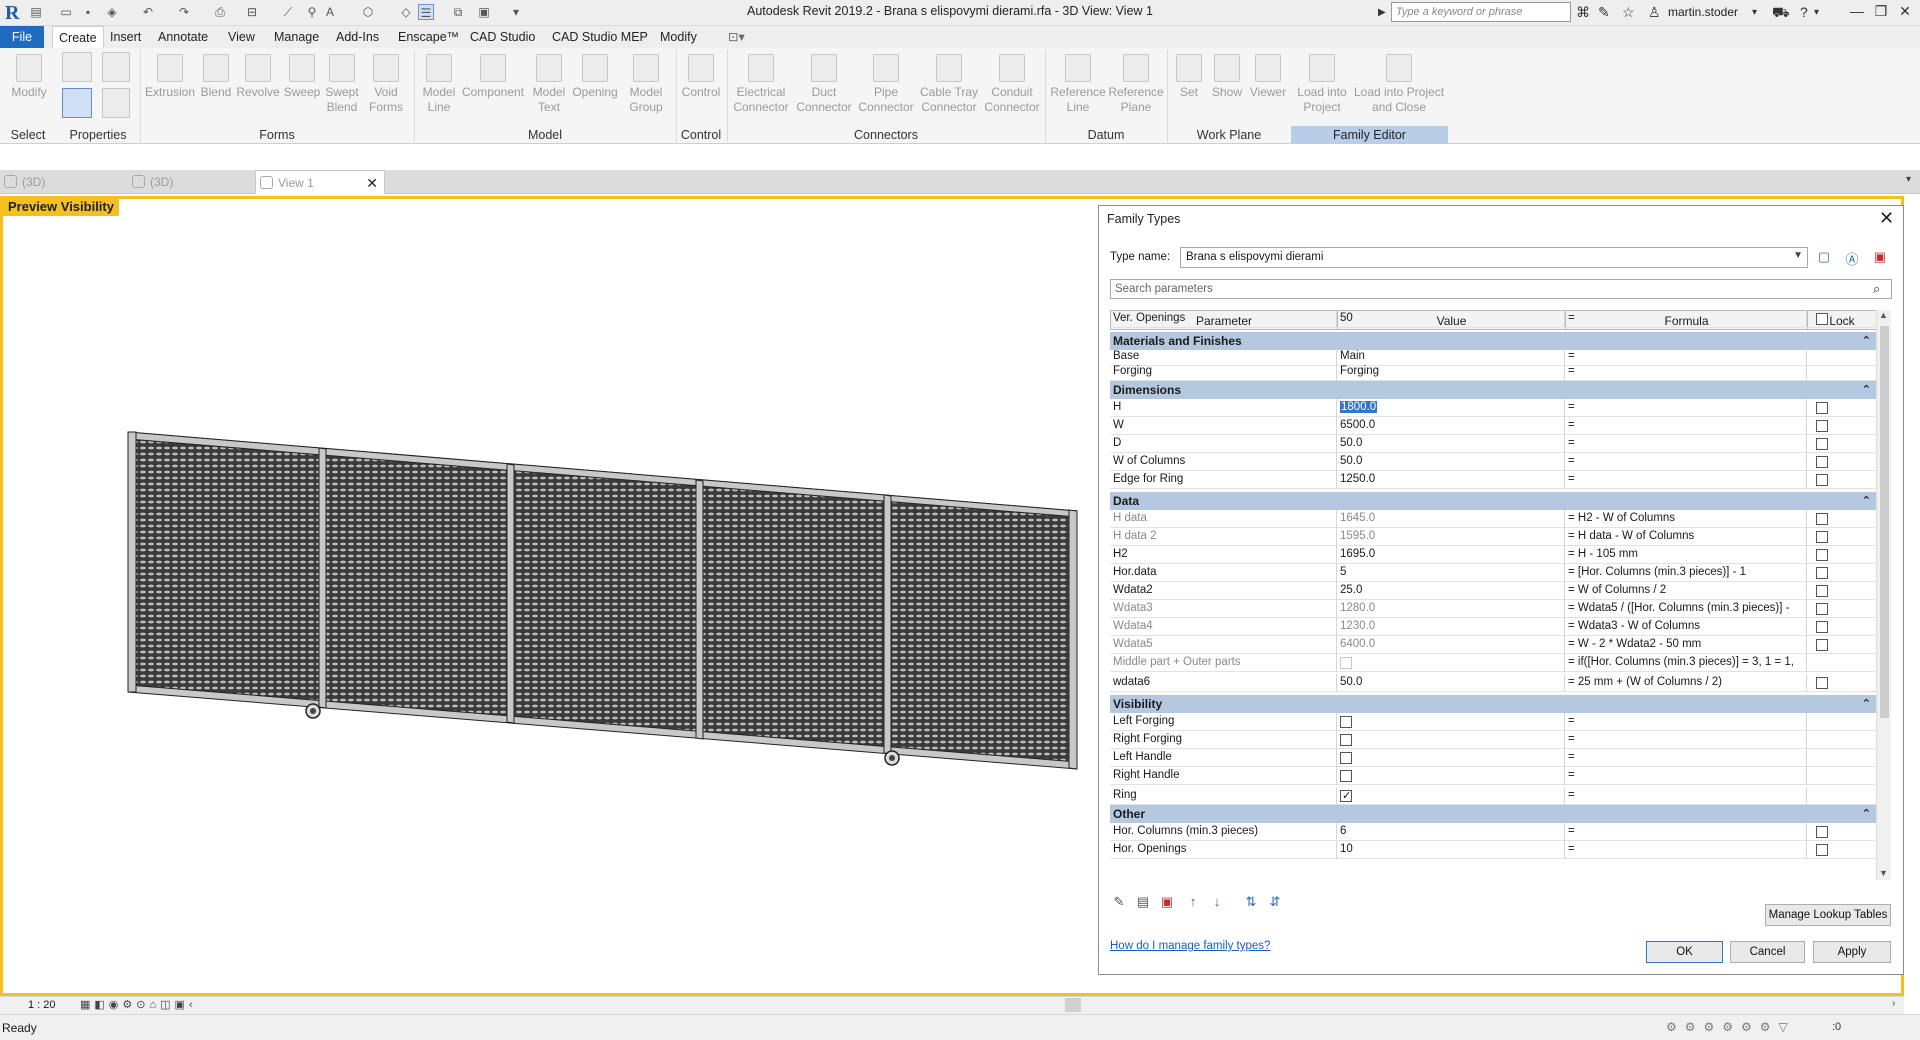 Image resolution: width=1920 pixels, height=1040 pixels. I want to click on filter-count: :0, so click(1836, 1027).